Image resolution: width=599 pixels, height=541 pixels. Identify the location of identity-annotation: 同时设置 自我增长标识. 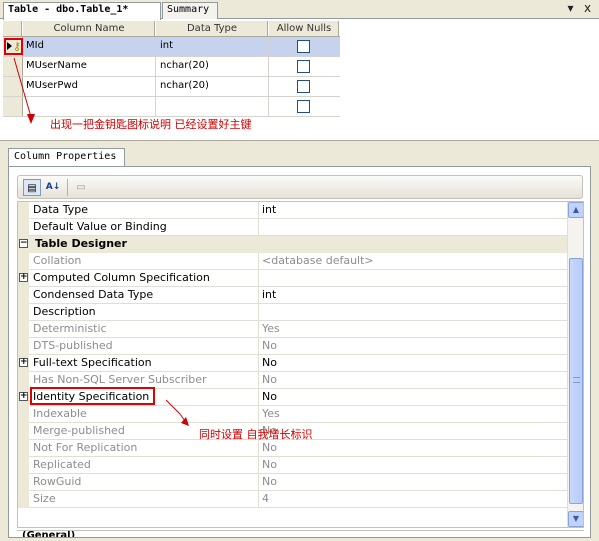
(256, 434).